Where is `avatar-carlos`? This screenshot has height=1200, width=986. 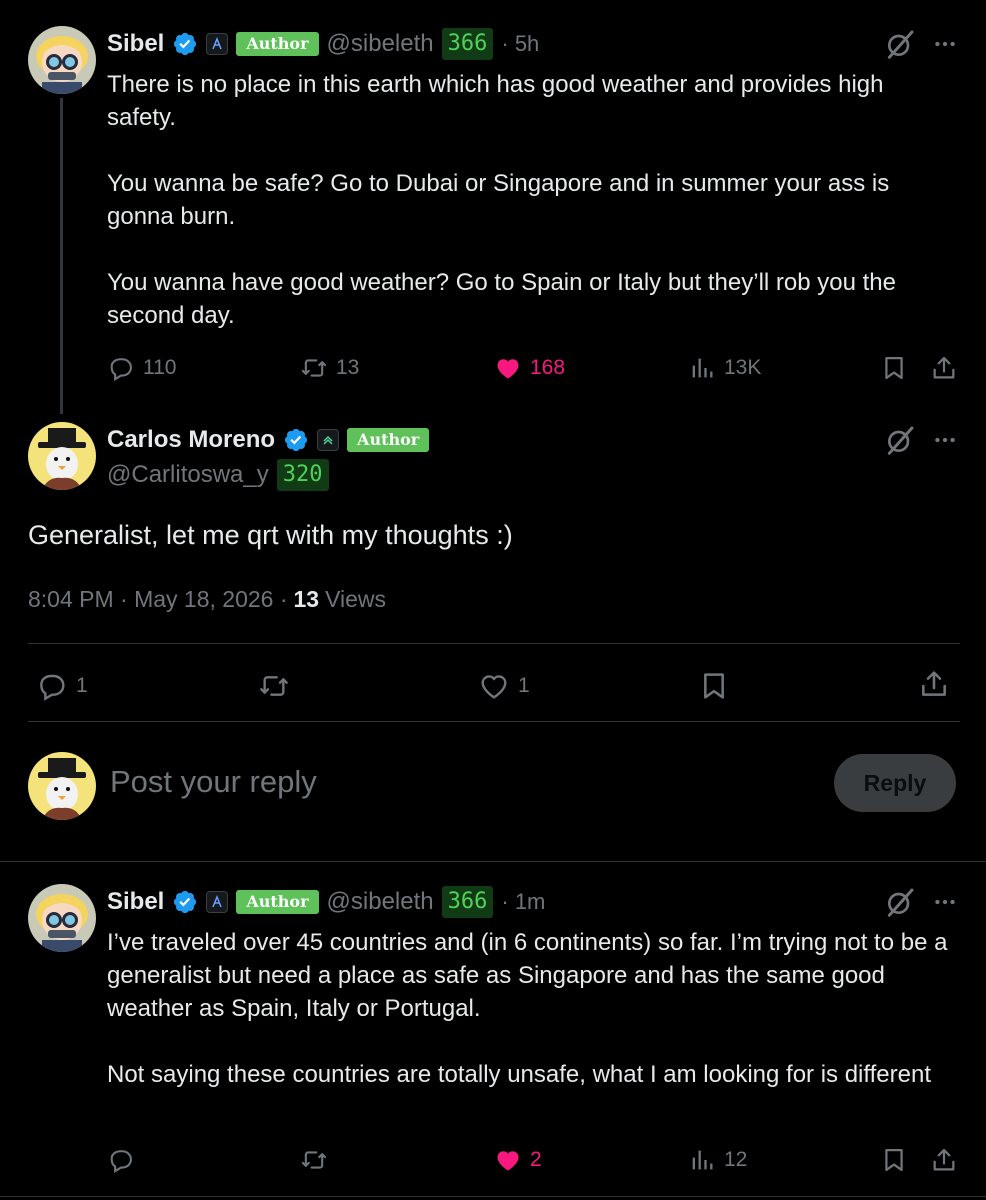
avatar-carlos is located at coordinates (62, 456).